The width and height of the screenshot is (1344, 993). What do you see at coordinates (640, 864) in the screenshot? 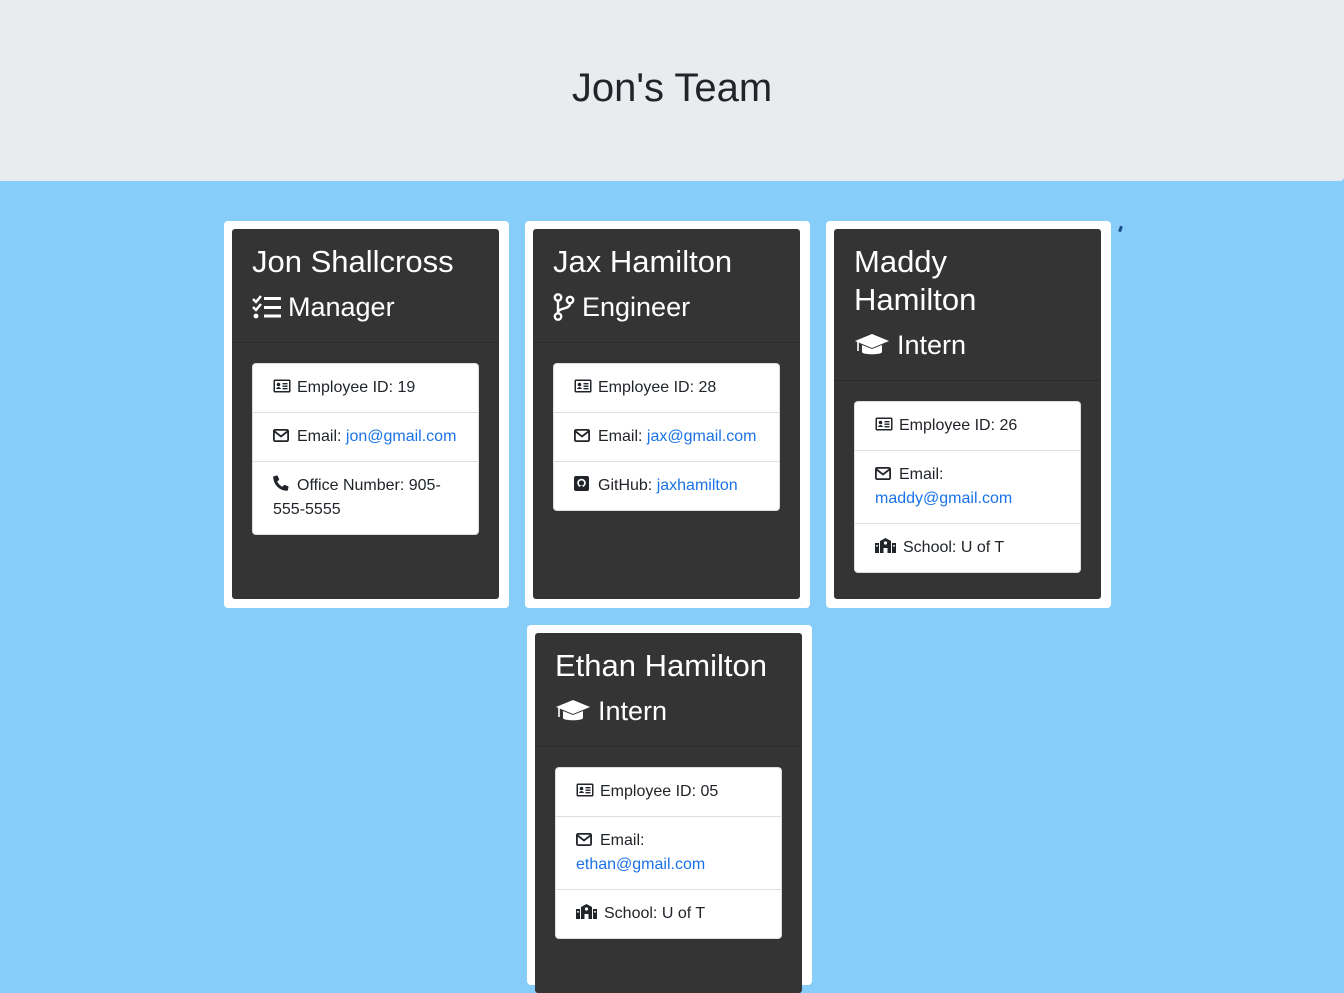
I see `email-link: ethan@gmail.com` at bounding box center [640, 864].